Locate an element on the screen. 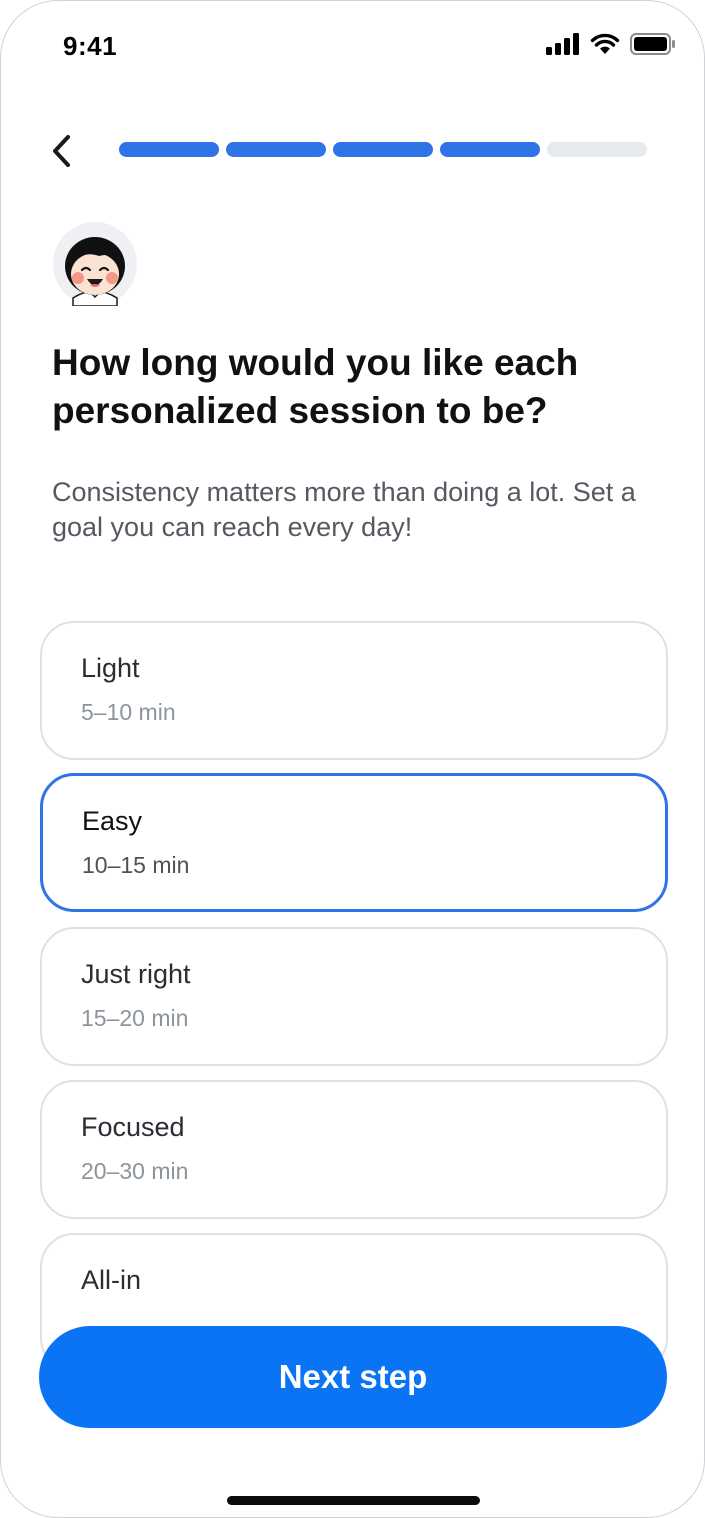 The image size is (705, 1518). home-indicator is located at coordinates (353, 1500).